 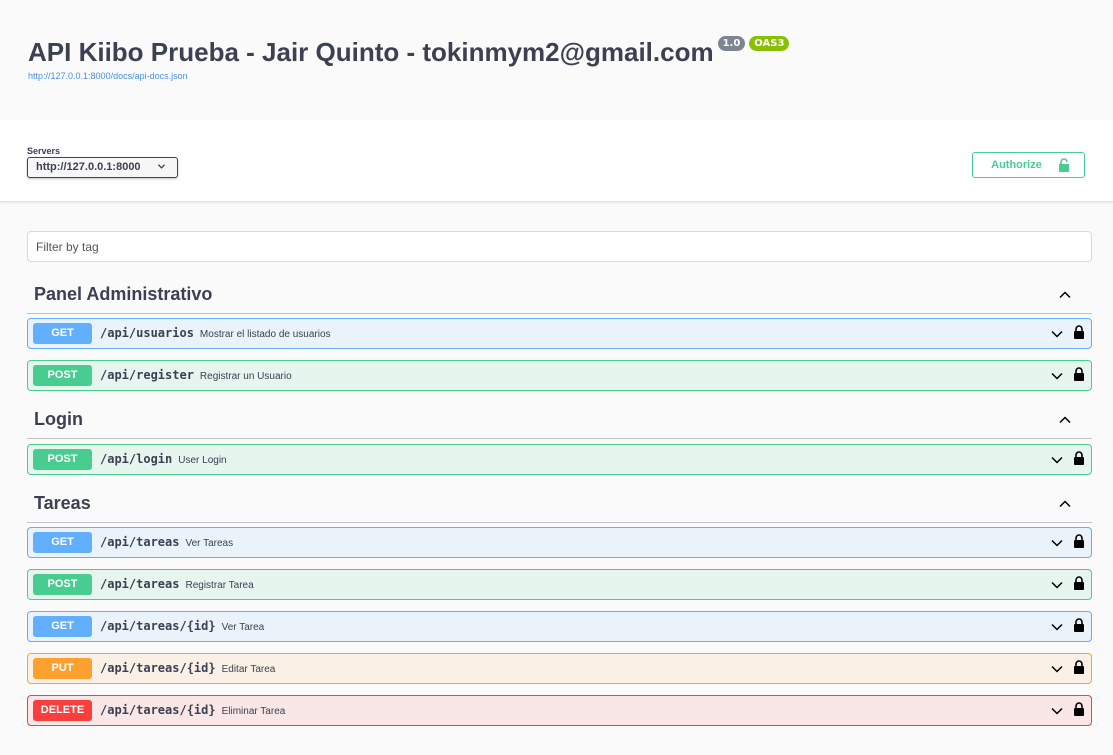 I want to click on path-text: /api/usuarios, so click(x=147, y=333).